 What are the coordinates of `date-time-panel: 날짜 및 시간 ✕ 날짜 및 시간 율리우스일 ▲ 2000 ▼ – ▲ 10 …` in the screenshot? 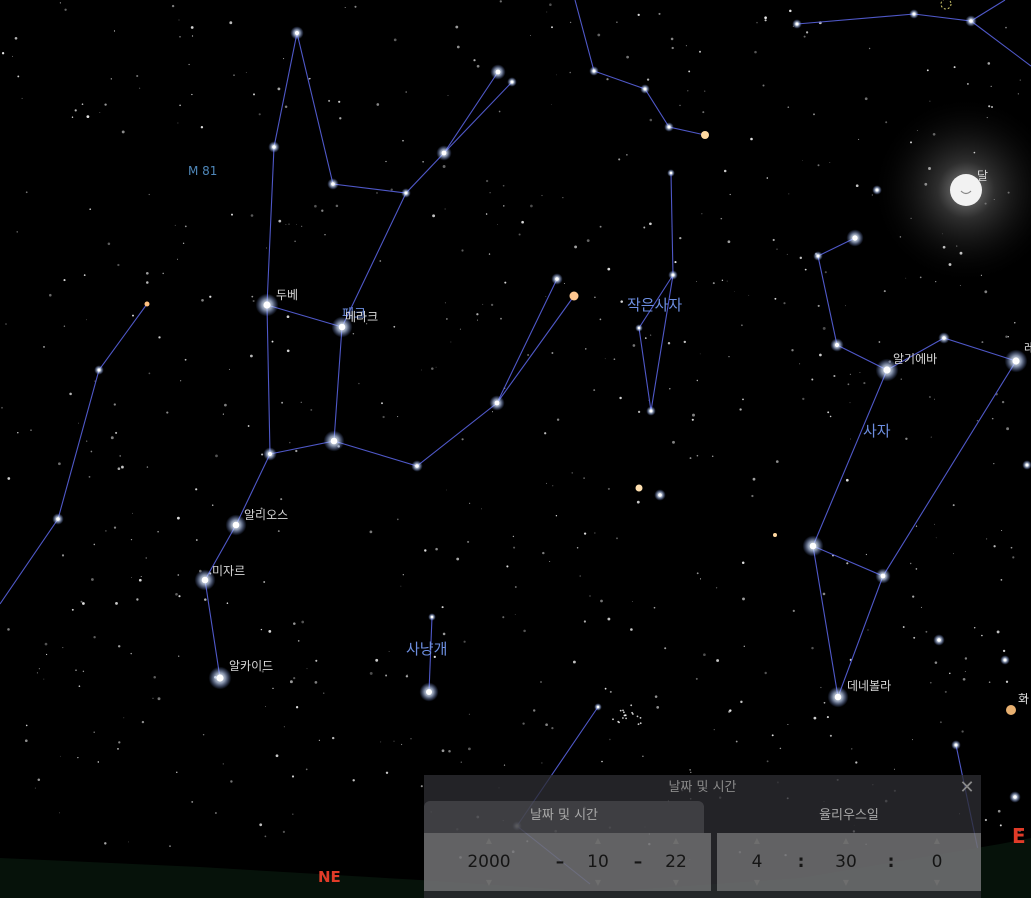 It's located at (702, 836).